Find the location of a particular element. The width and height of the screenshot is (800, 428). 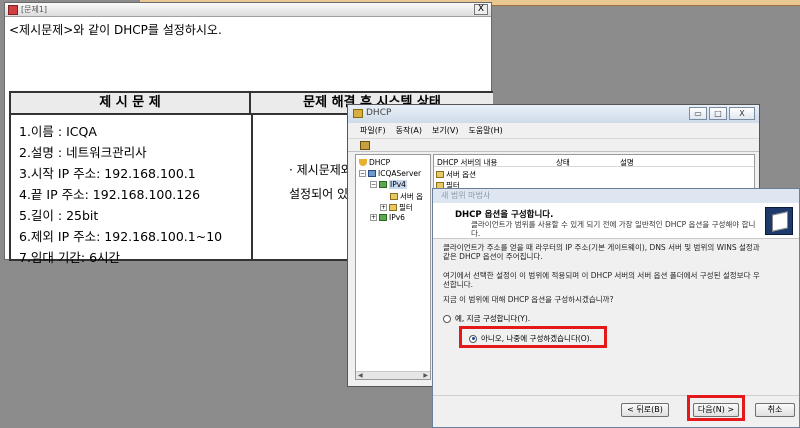

tree-label: IPv6 is located at coordinates (397, 217).